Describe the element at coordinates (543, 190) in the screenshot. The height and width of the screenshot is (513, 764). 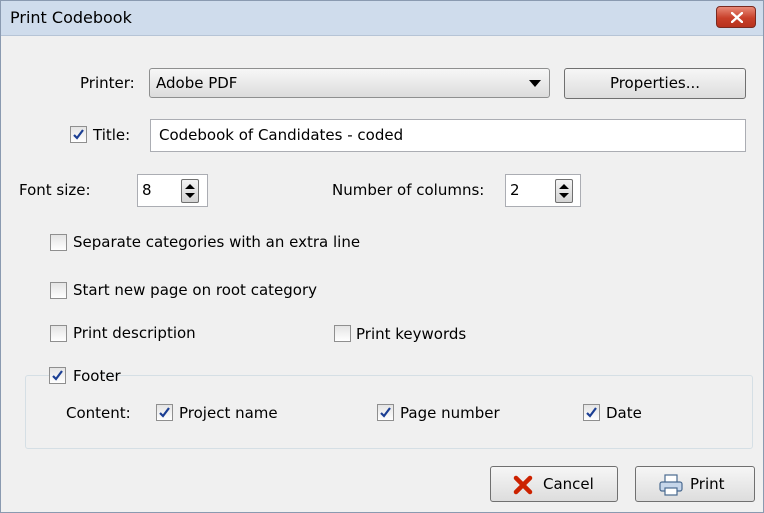
I see `columns-spinner: 2` at that location.